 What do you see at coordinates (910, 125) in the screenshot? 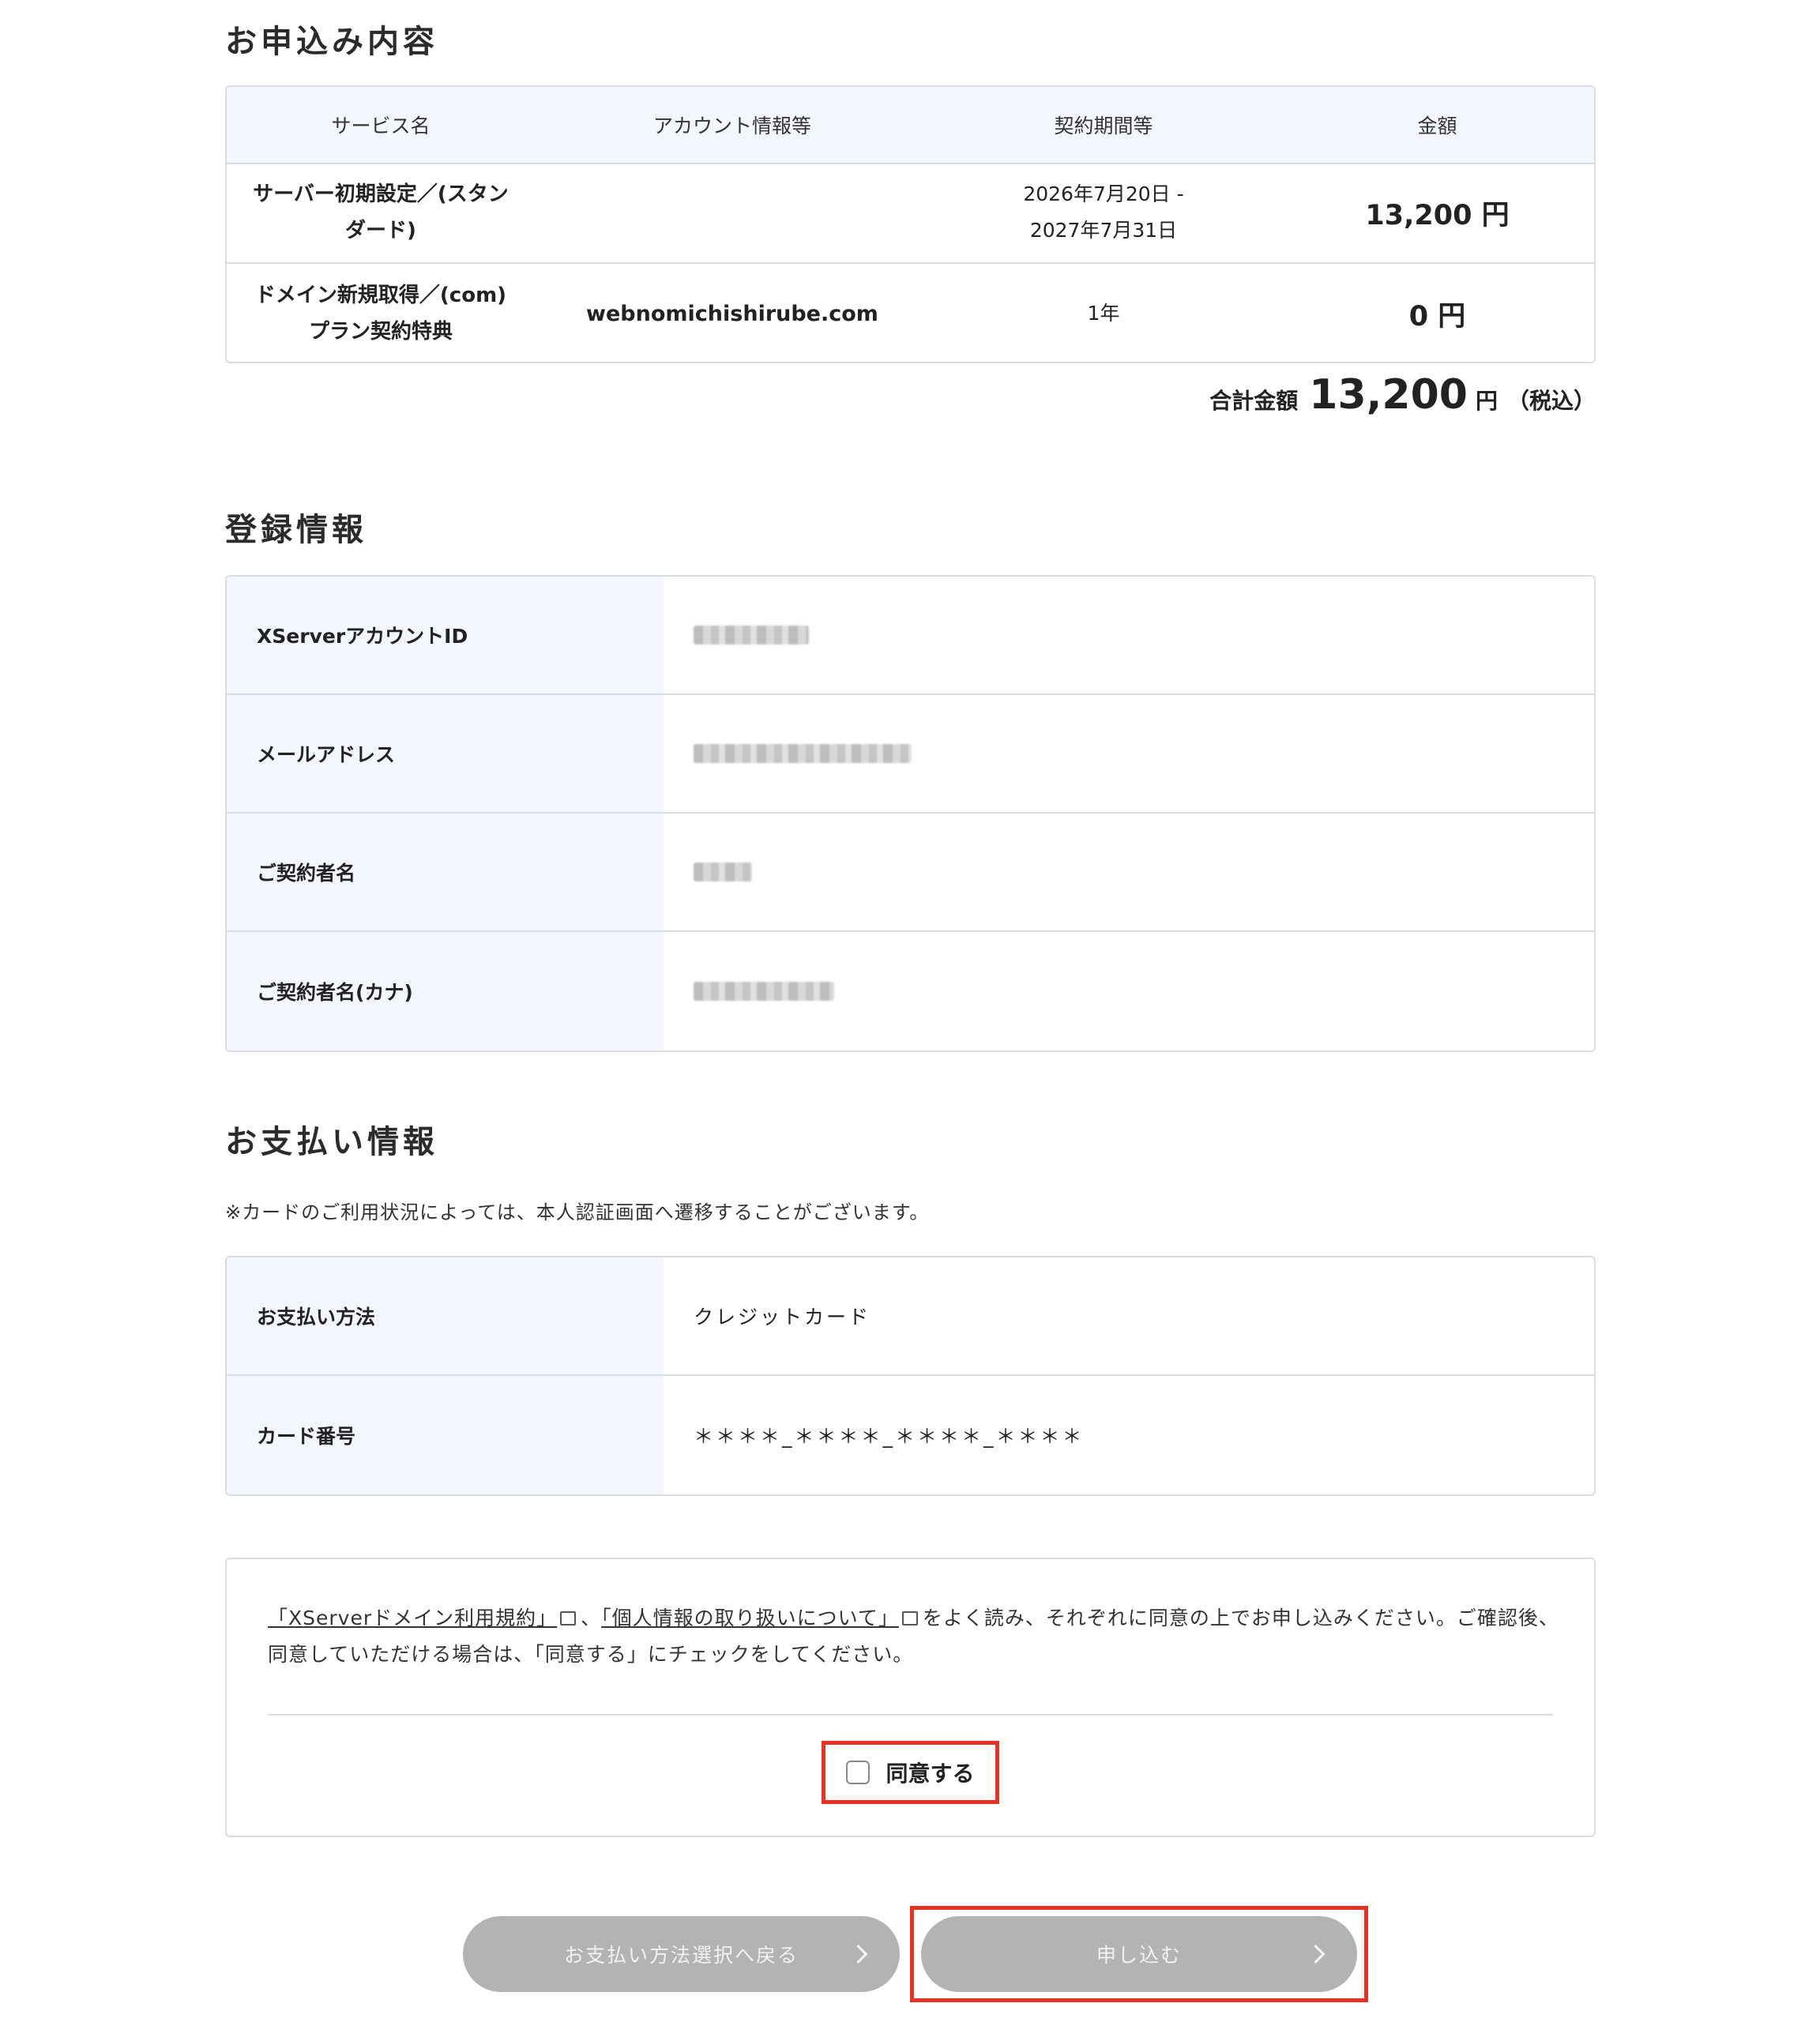
I see `order-table-header: サービス名 アカウント情報等 契約期間等 金額` at bounding box center [910, 125].